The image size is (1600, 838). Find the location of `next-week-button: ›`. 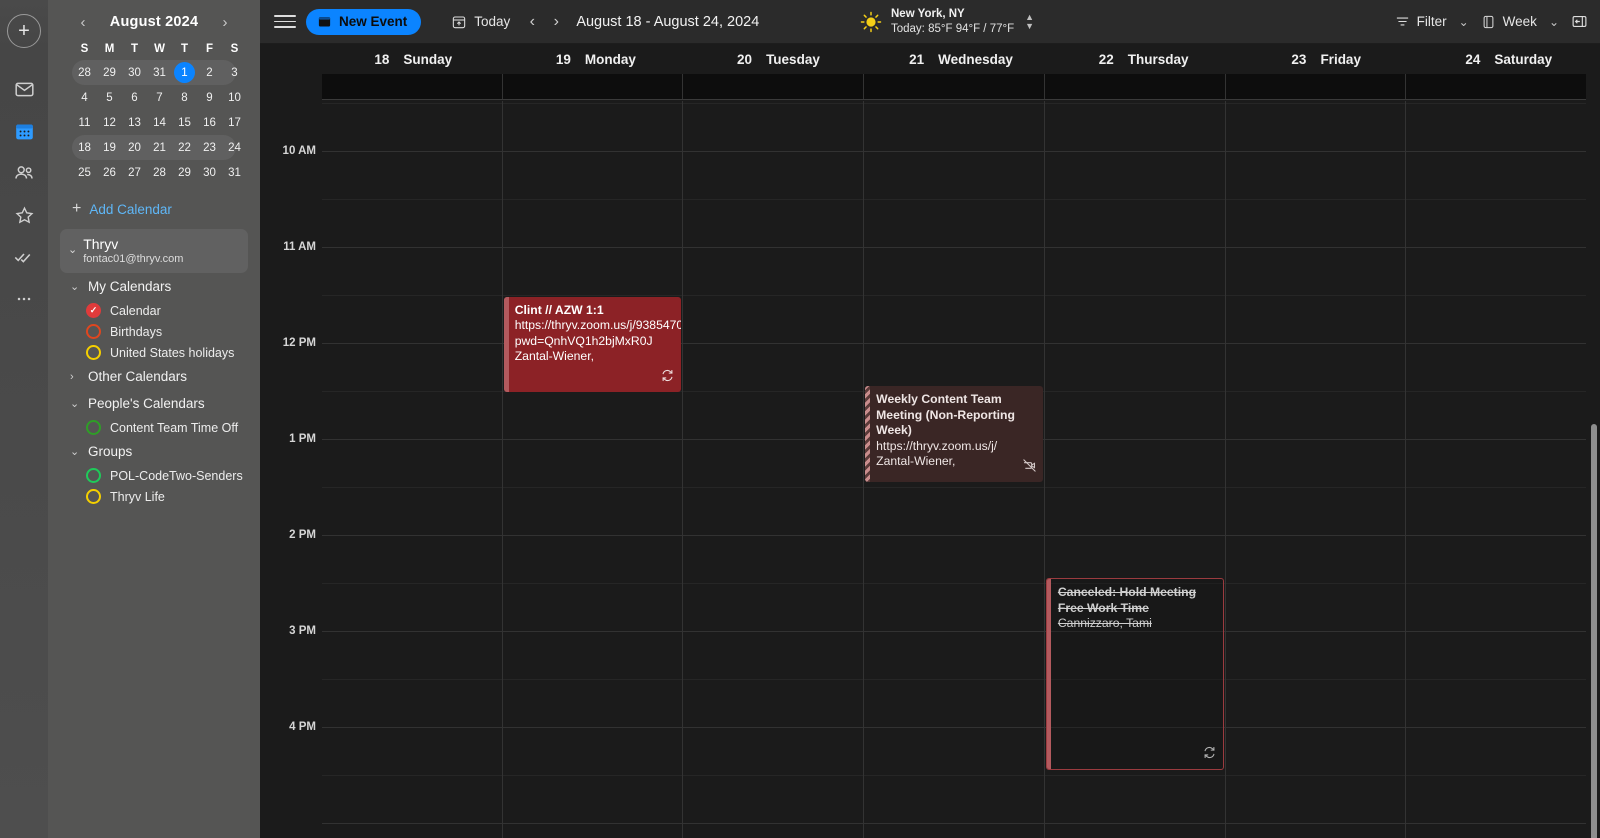

next-week-button: › is located at coordinates (556, 22).